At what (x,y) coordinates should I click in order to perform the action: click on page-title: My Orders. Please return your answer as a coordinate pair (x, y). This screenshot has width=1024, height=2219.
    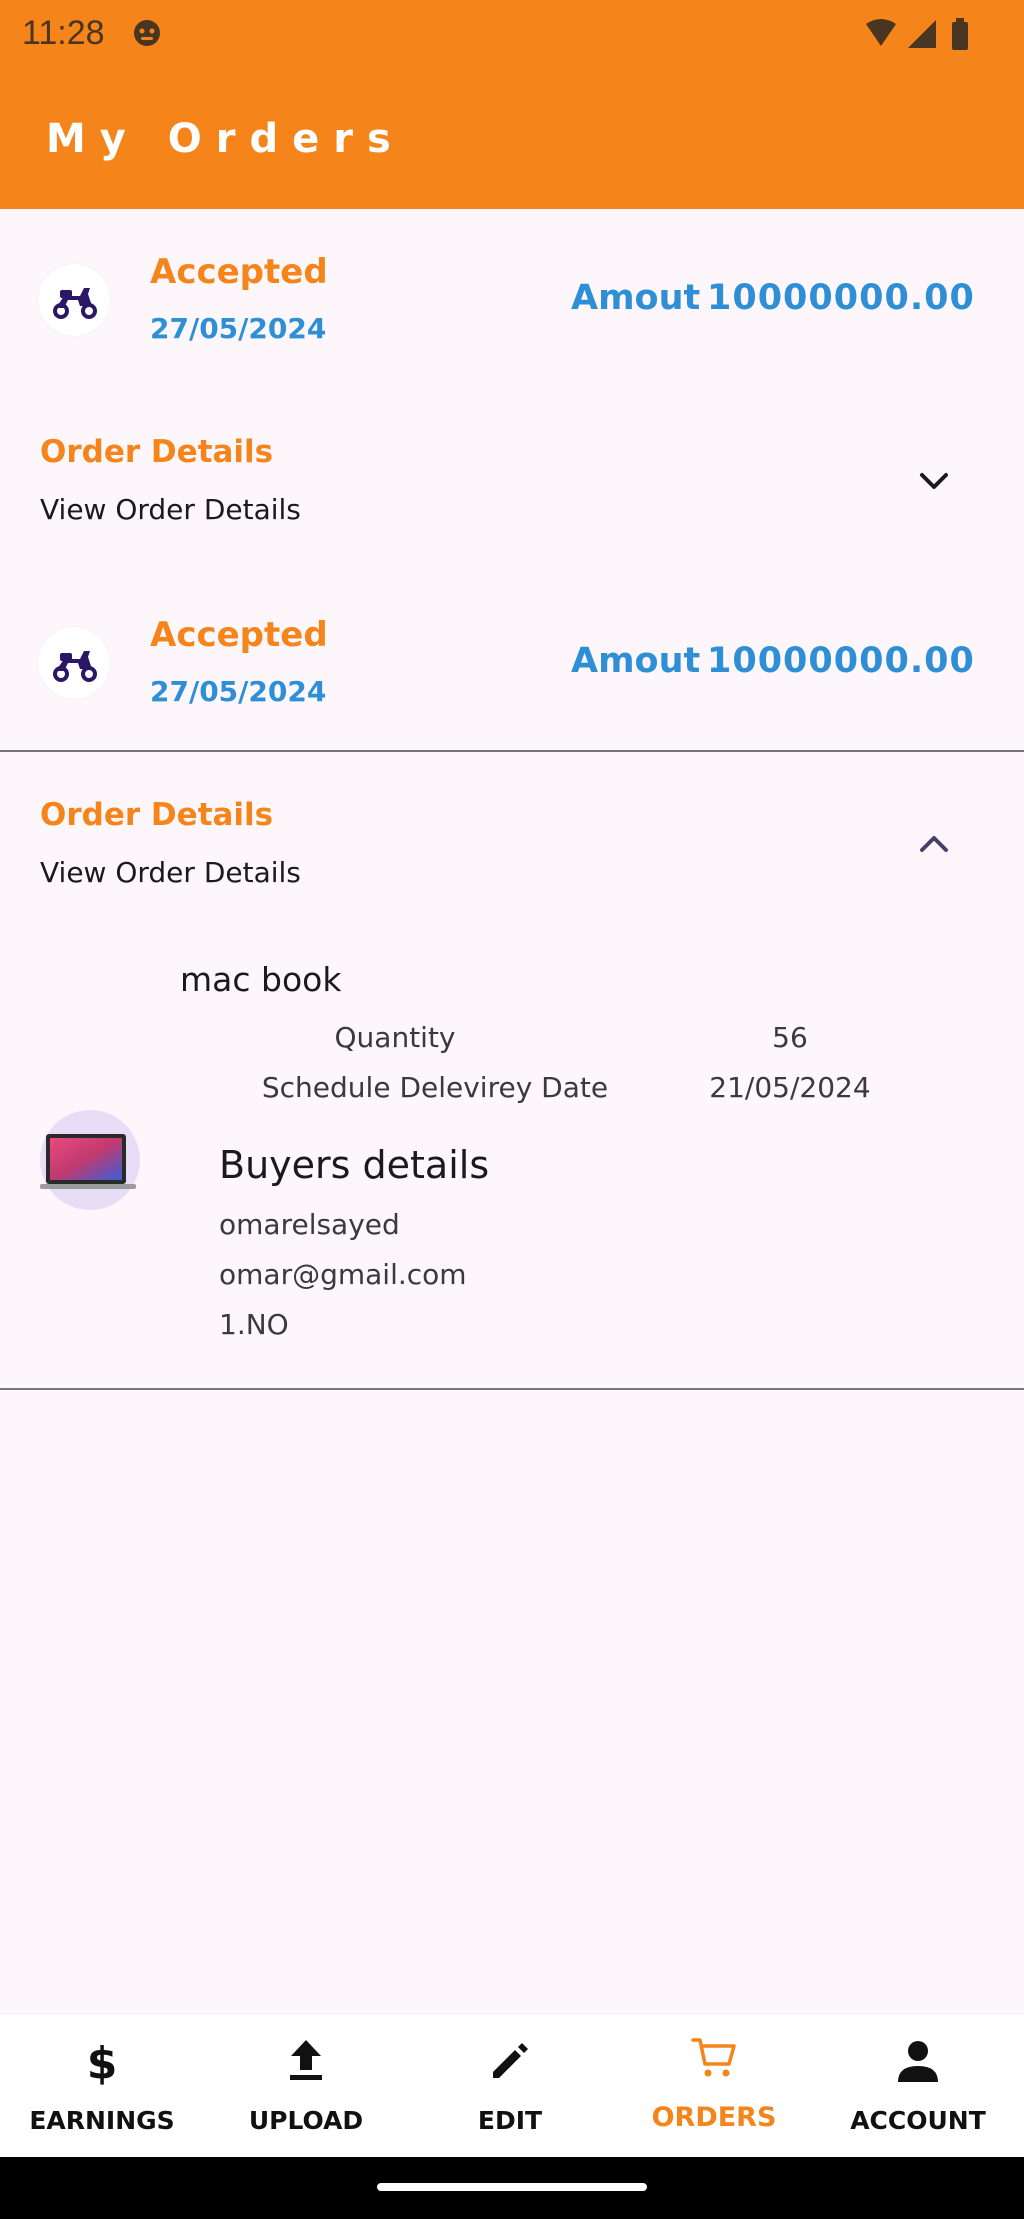
    Looking at the image, I should click on (225, 139).